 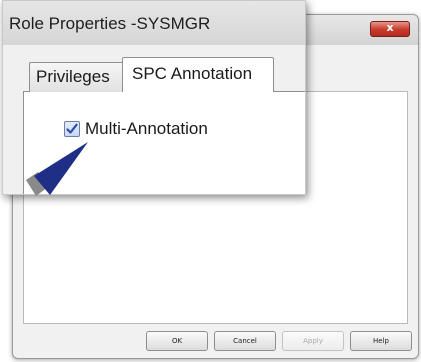 I want to click on help-button: Help, so click(x=381, y=341).